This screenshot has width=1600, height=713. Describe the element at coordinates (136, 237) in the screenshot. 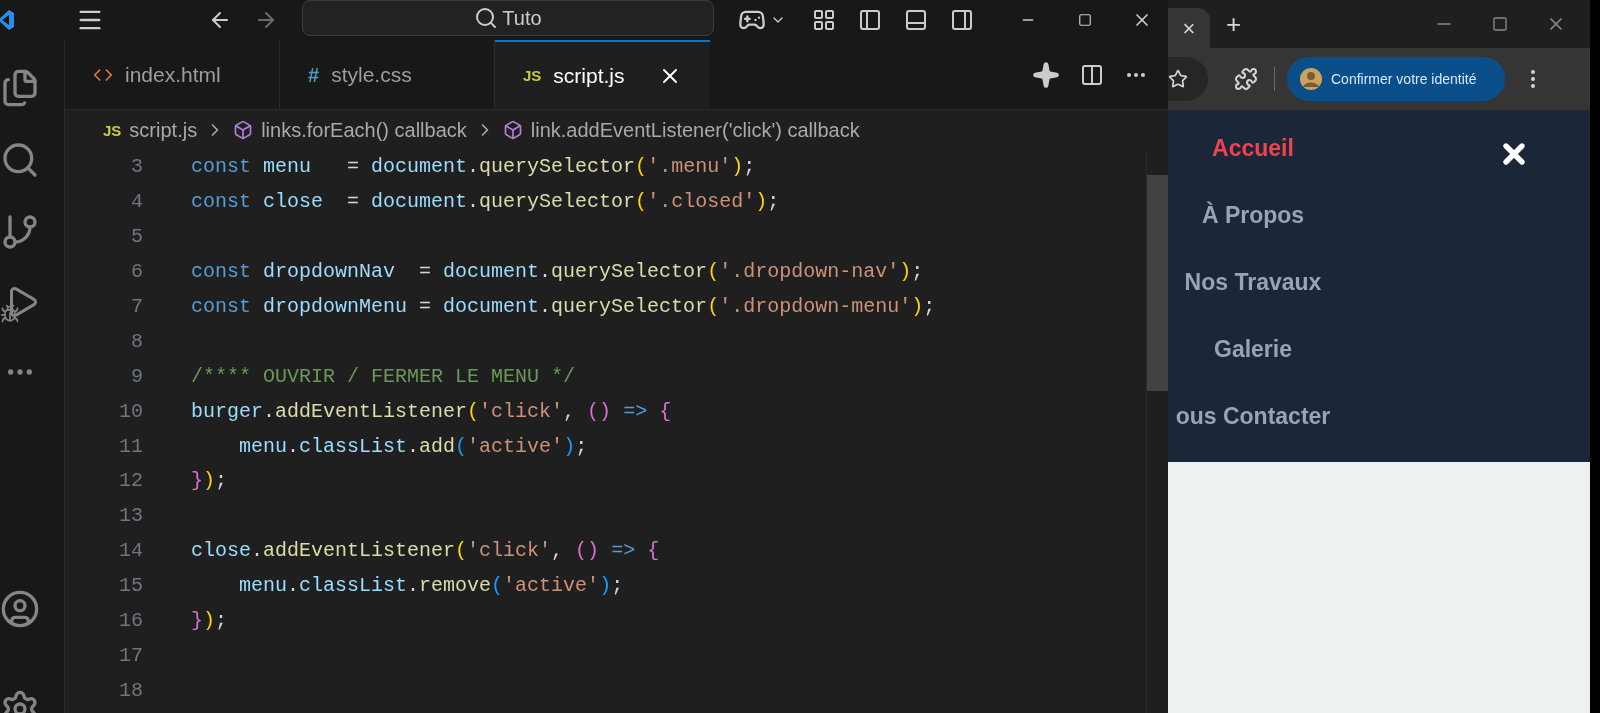

I see `line-number: 5` at that location.